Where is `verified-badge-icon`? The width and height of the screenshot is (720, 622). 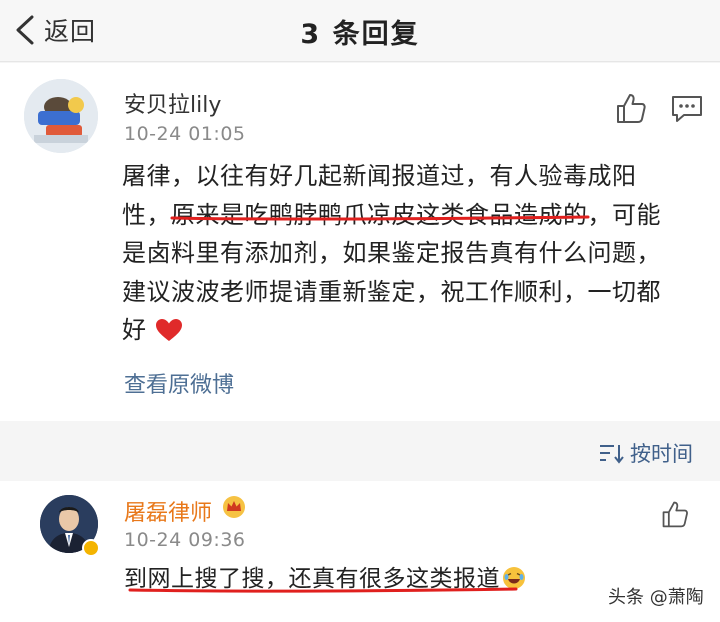 verified-badge-icon is located at coordinates (91, 548).